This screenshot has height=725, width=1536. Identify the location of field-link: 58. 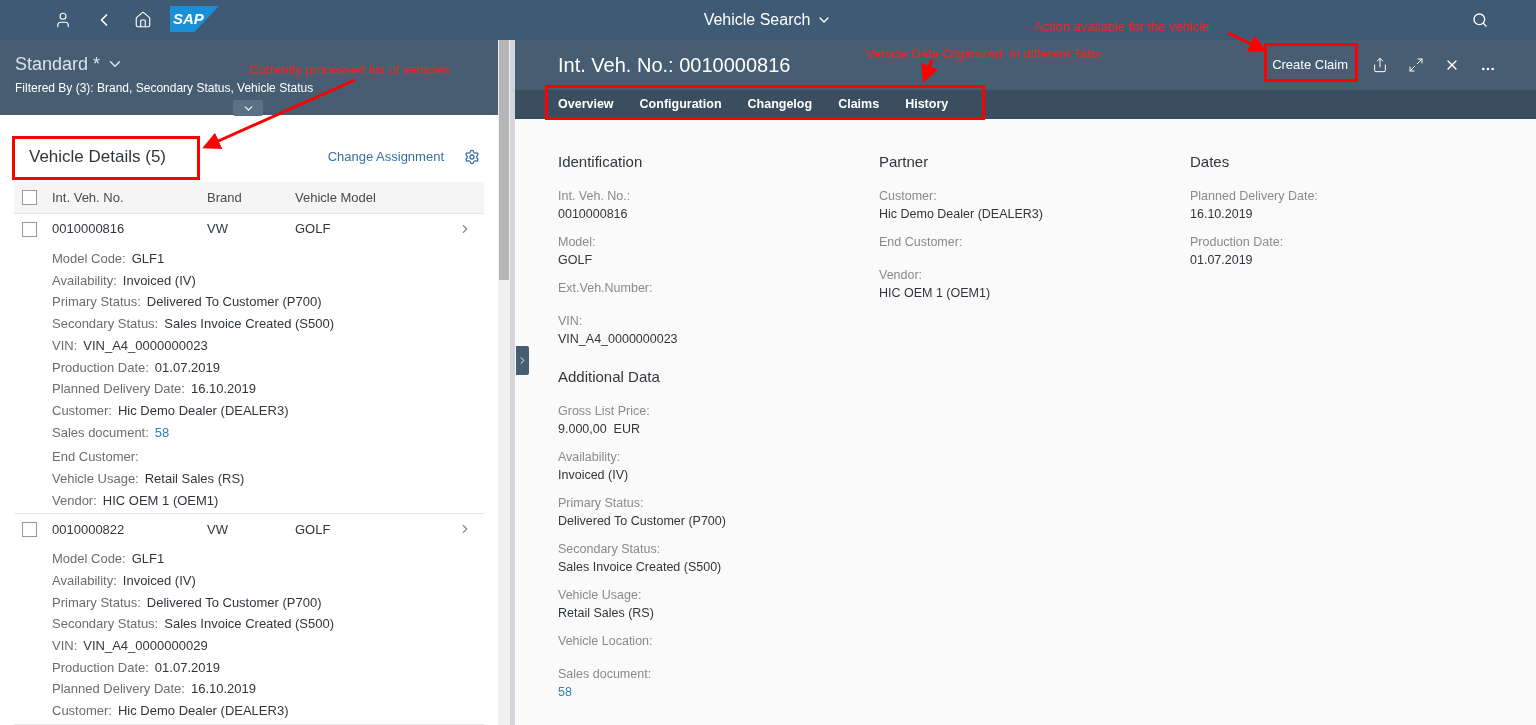
(565, 692).